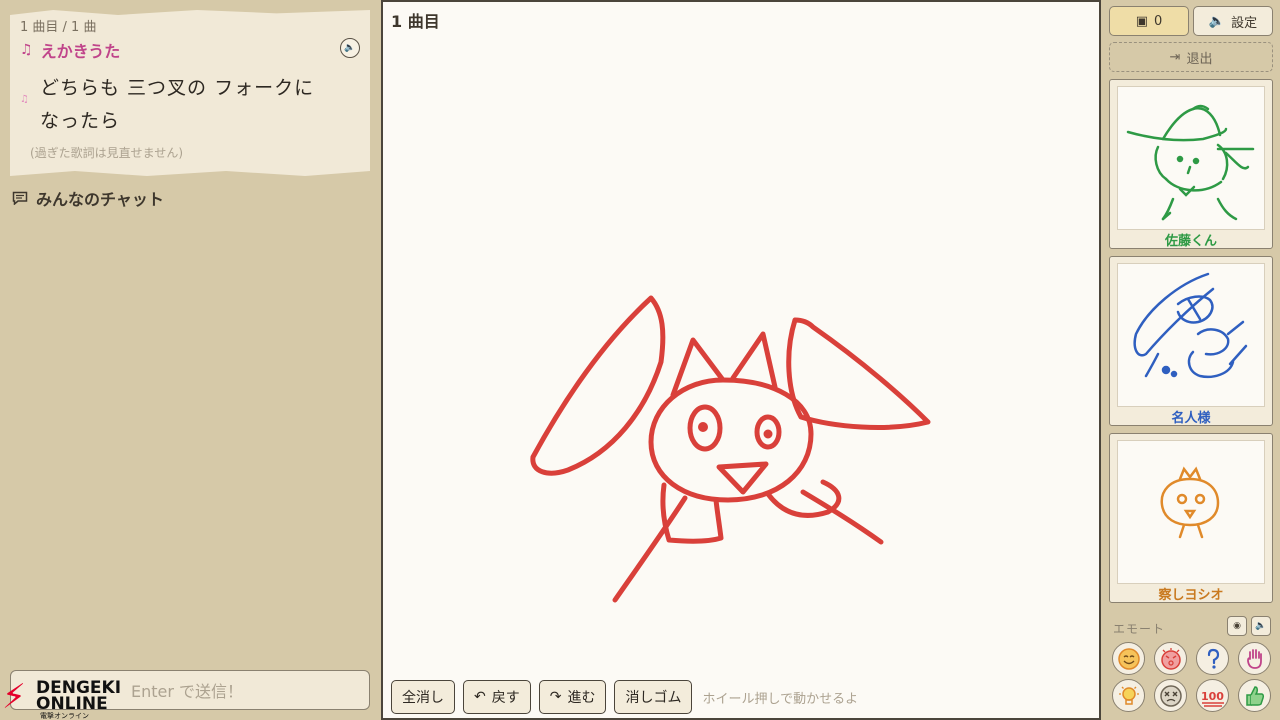 This screenshot has height=720, width=1280. I want to click on camera-icon: ▣, so click(1141, 21).